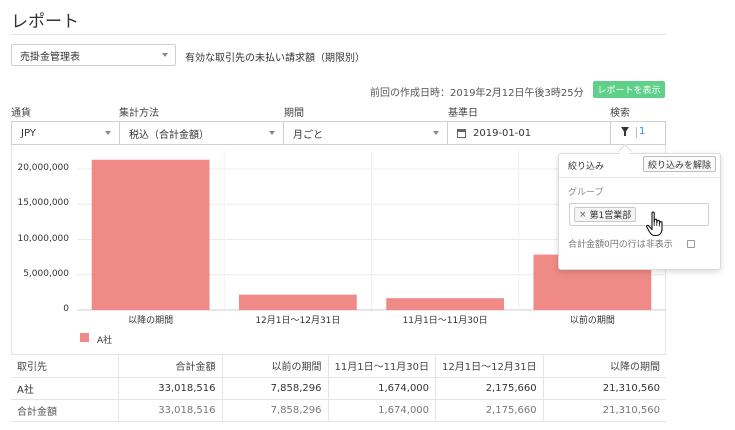 This screenshot has width=735, height=430. What do you see at coordinates (84, 337) in the screenshot?
I see `legend-swatch` at bounding box center [84, 337].